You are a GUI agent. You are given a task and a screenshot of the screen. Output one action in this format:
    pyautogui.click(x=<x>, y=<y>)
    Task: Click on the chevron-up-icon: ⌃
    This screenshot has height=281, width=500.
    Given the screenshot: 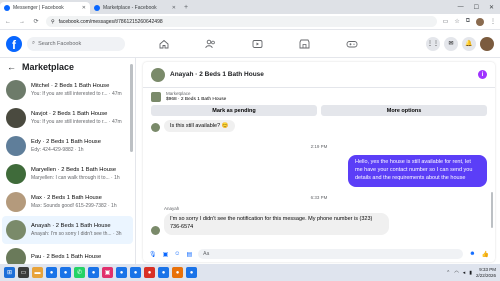 What is the action you would take?
    pyautogui.click(x=448, y=273)
    